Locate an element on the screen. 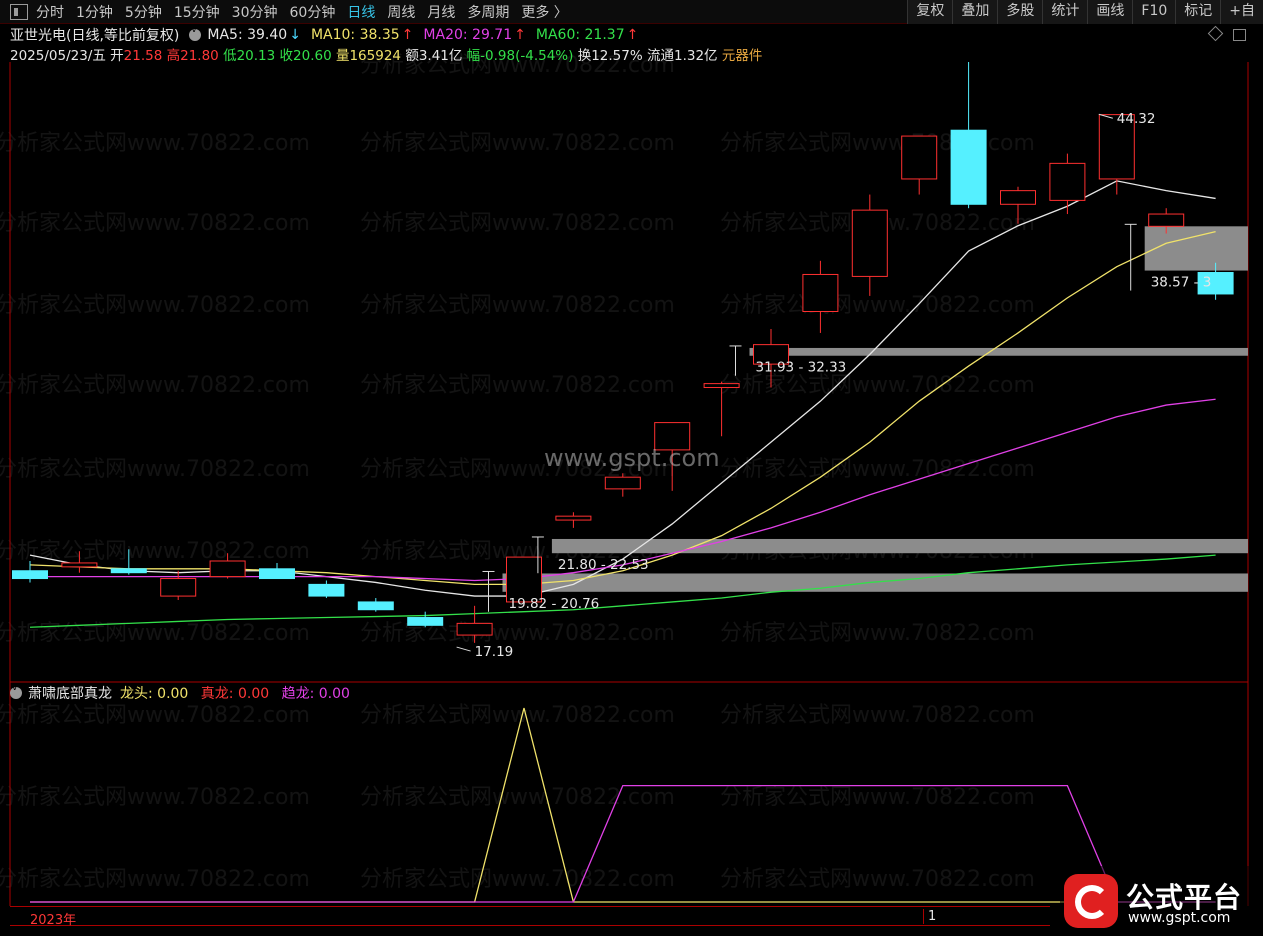 The width and height of the screenshot is (1263, 936). watermark-18: 分析家公式网www.70822.com is located at coordinates (155, 633).